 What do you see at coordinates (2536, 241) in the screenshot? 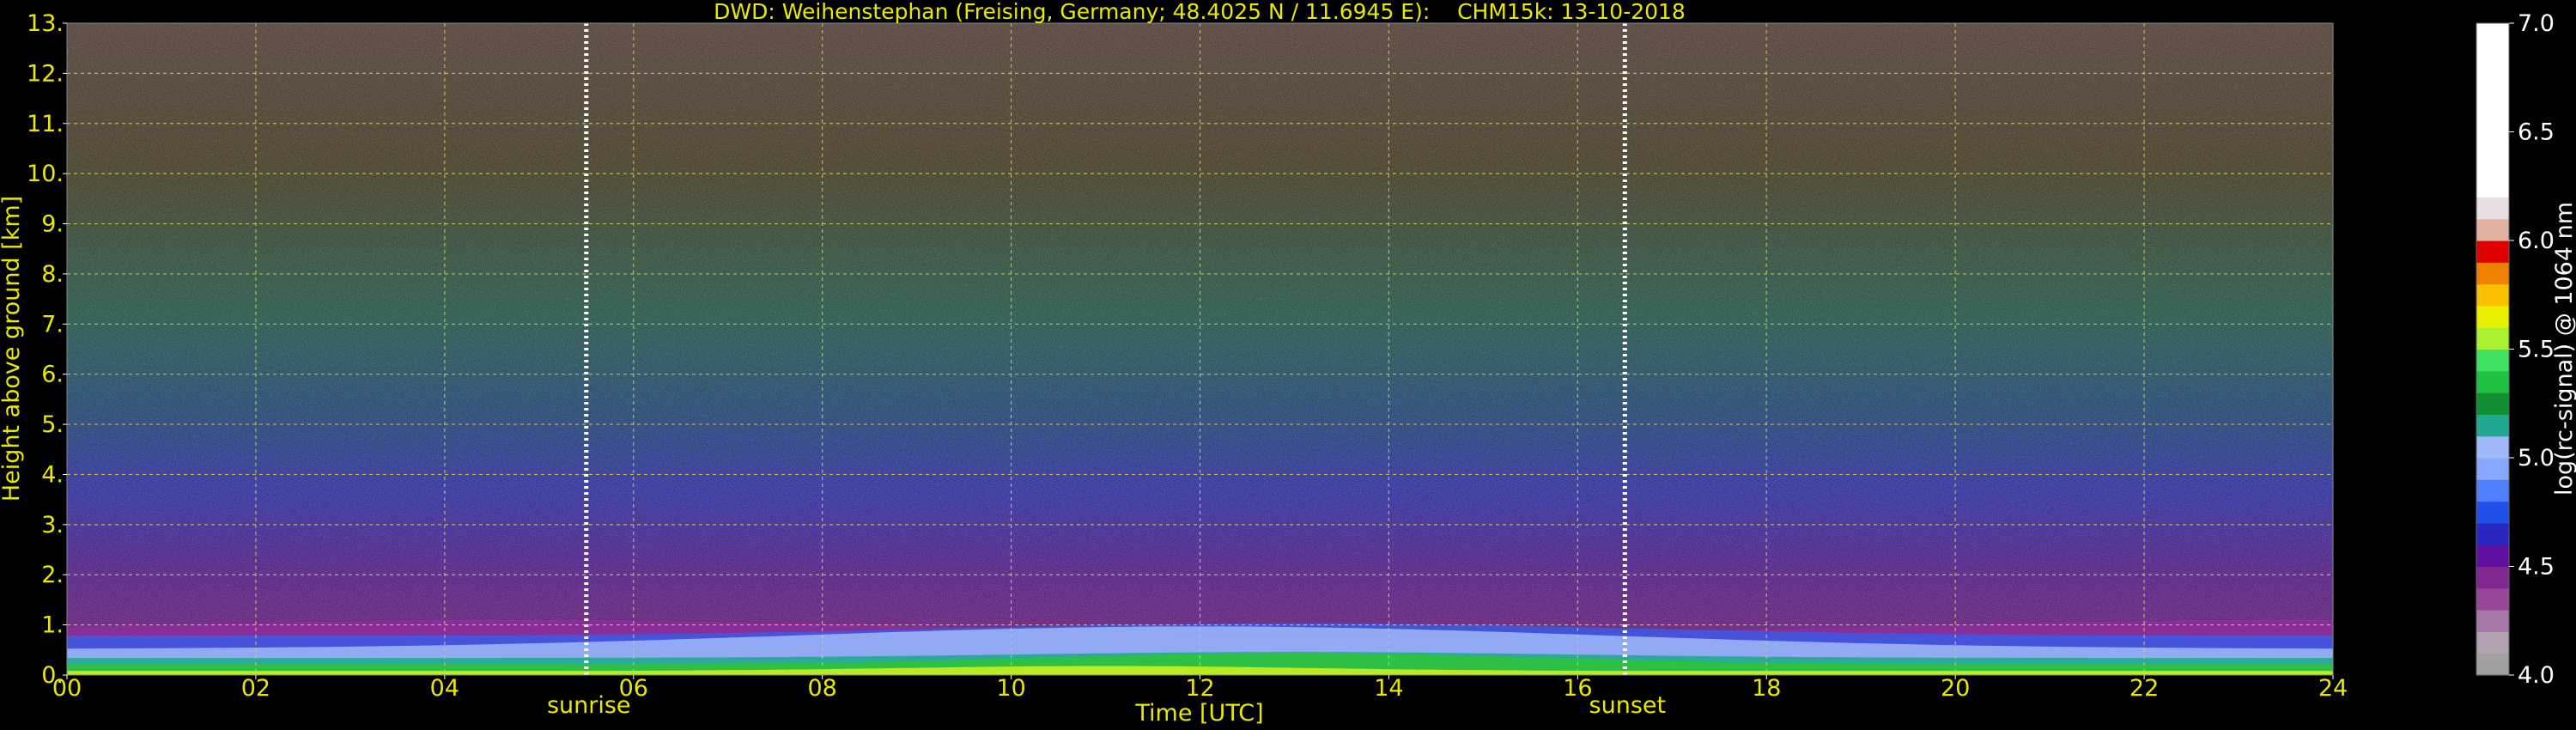
I see `colorbar-tick-label: 6.0` at bounding box center [2536, 241].